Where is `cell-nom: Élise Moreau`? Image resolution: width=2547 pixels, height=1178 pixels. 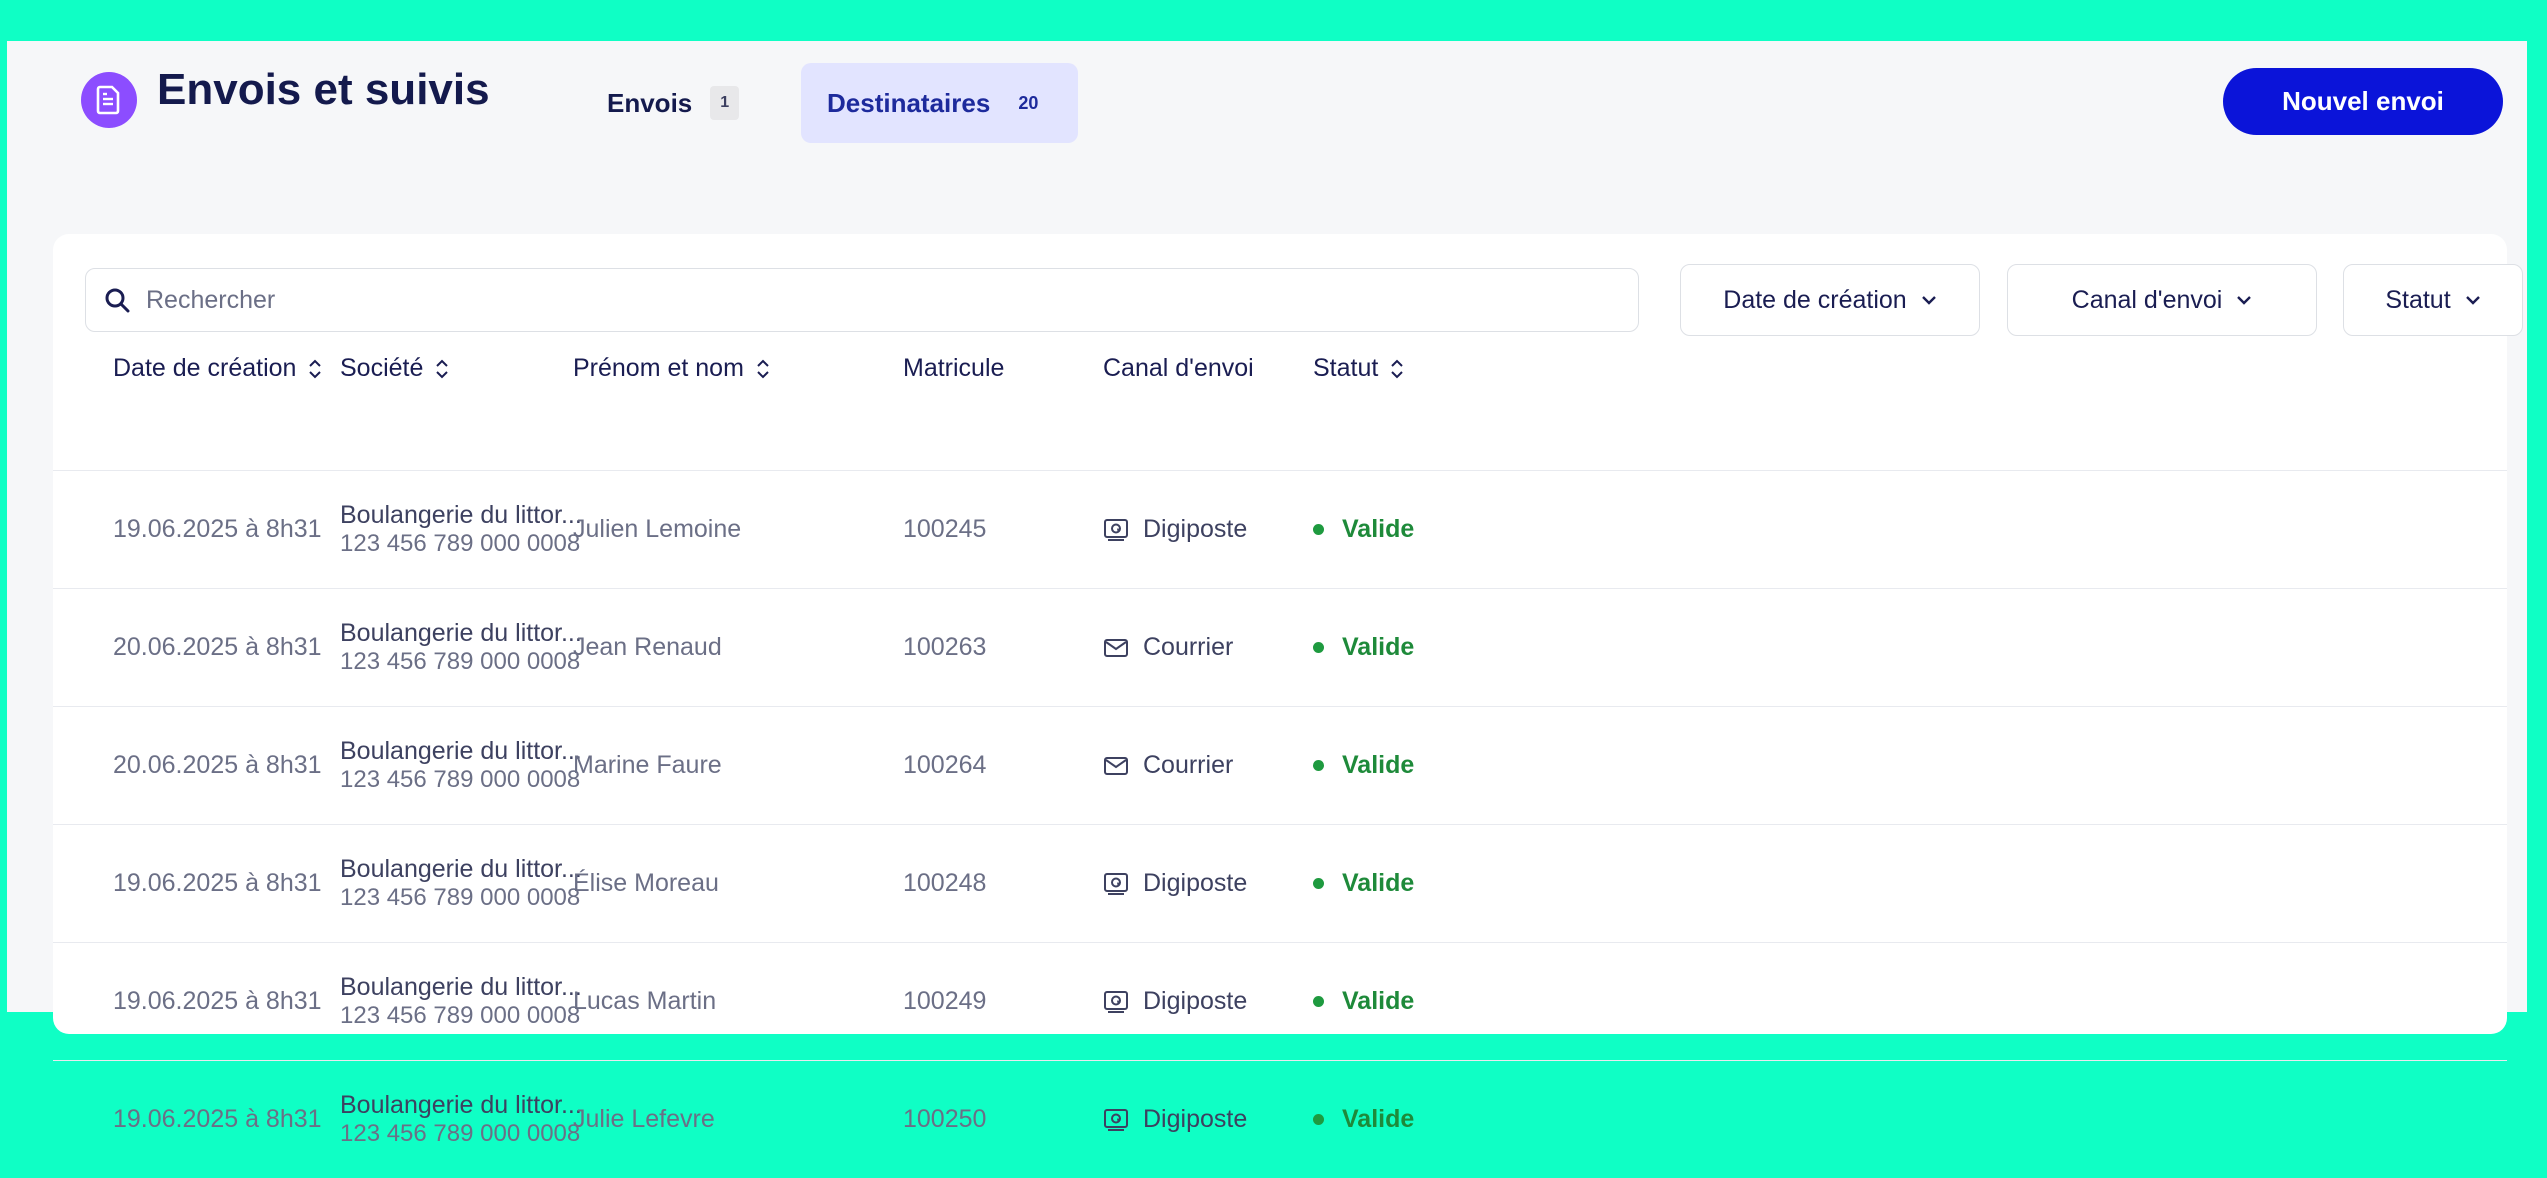 cell-nom: Élise Moreau is located at coordinates (646, 883).